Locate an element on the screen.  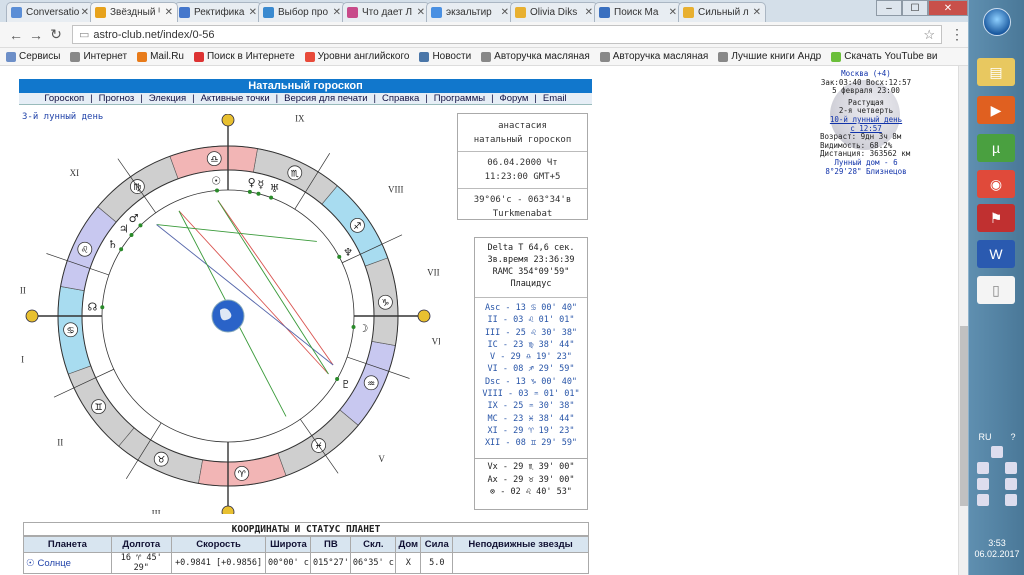
bookmark-item: Поиск в Интернете is located at coordinates (244, 56).